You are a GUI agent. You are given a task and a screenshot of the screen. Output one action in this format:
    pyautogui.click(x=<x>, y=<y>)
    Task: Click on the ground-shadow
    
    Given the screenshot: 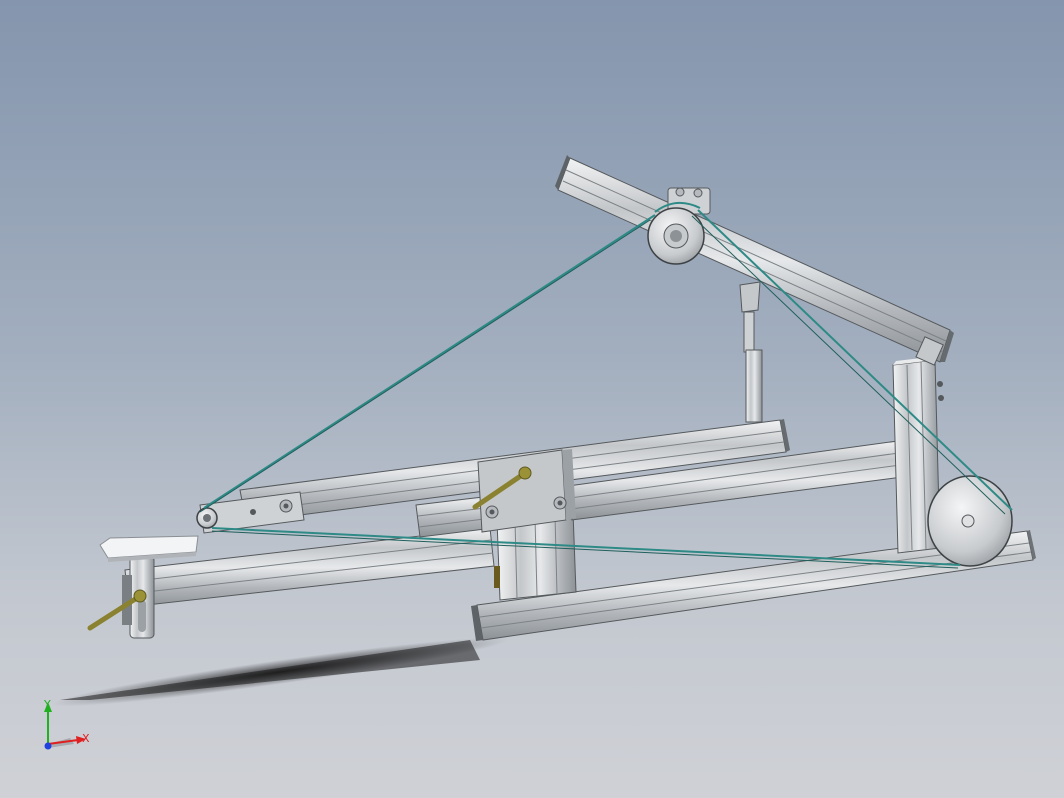 What is the action you would take?
    pyautogui.click(x=280, y=672)
    